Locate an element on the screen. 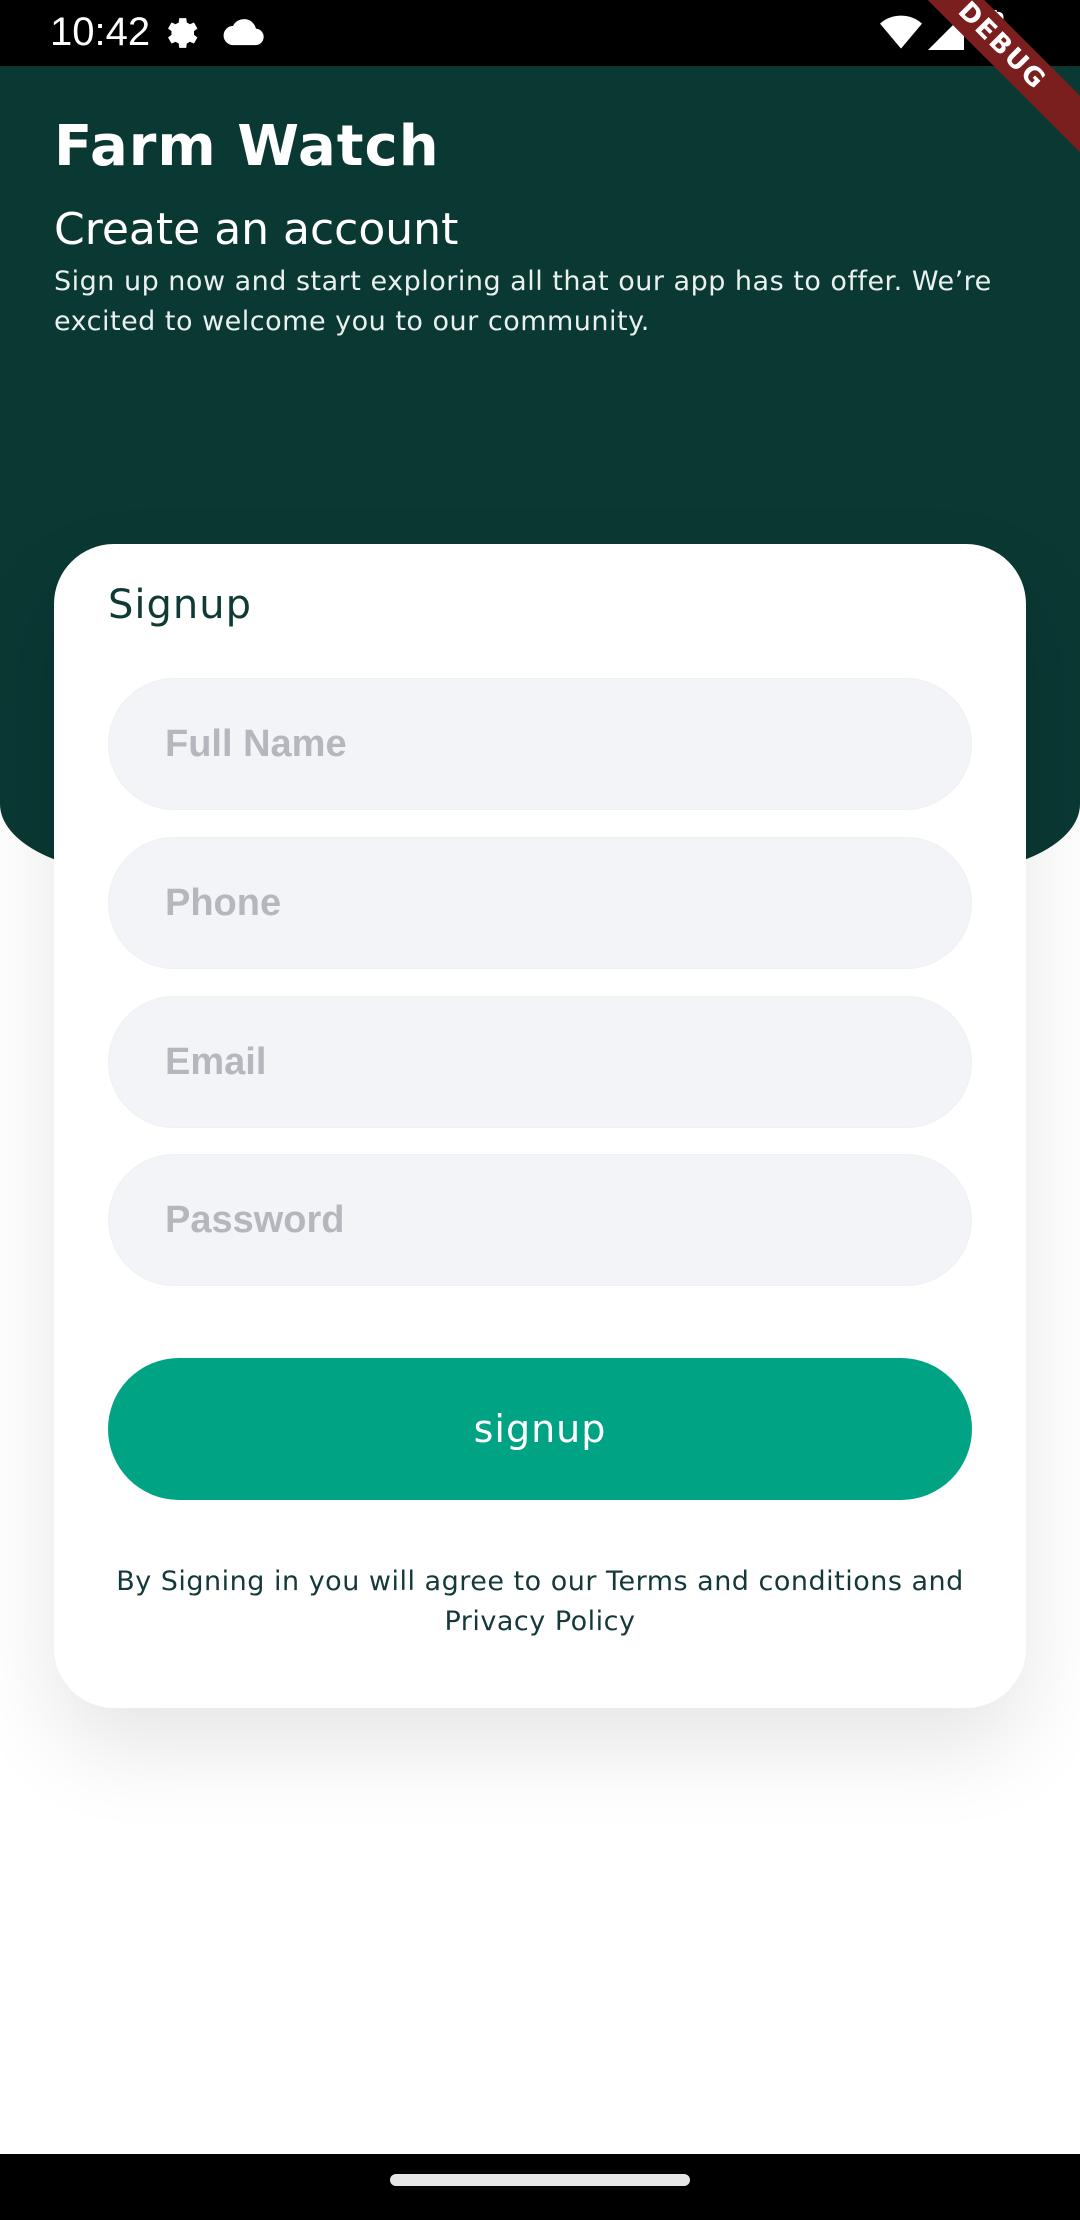  cloud-icon is located at coordinates (243, 34).